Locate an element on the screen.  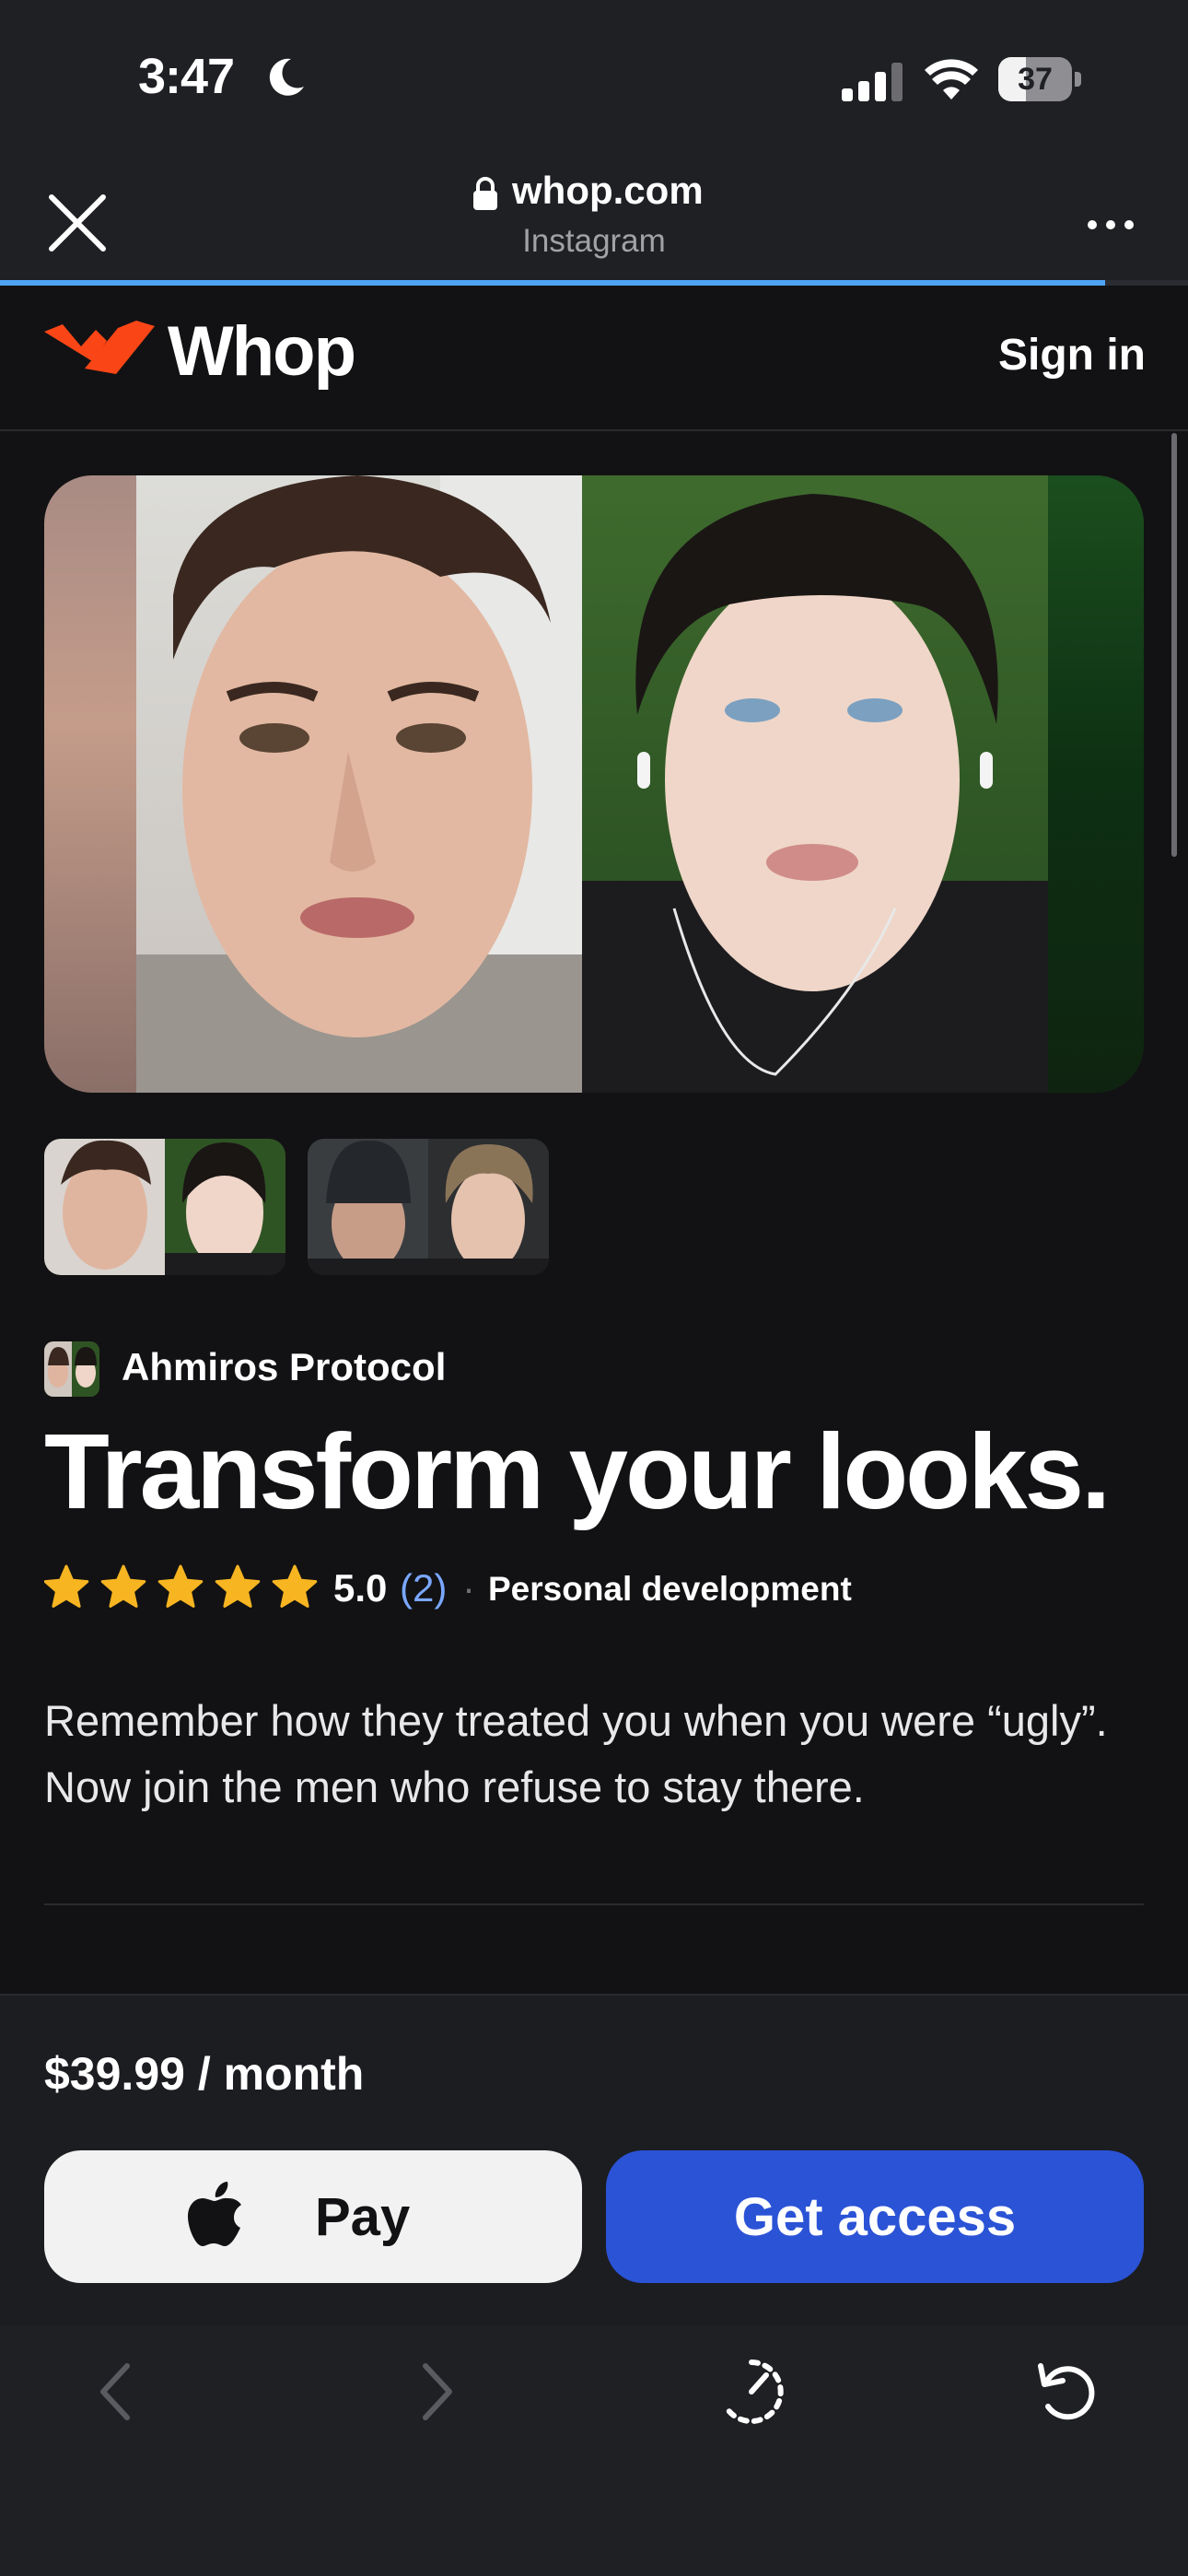
next-image-peek is located at coordinates (1096, 784).